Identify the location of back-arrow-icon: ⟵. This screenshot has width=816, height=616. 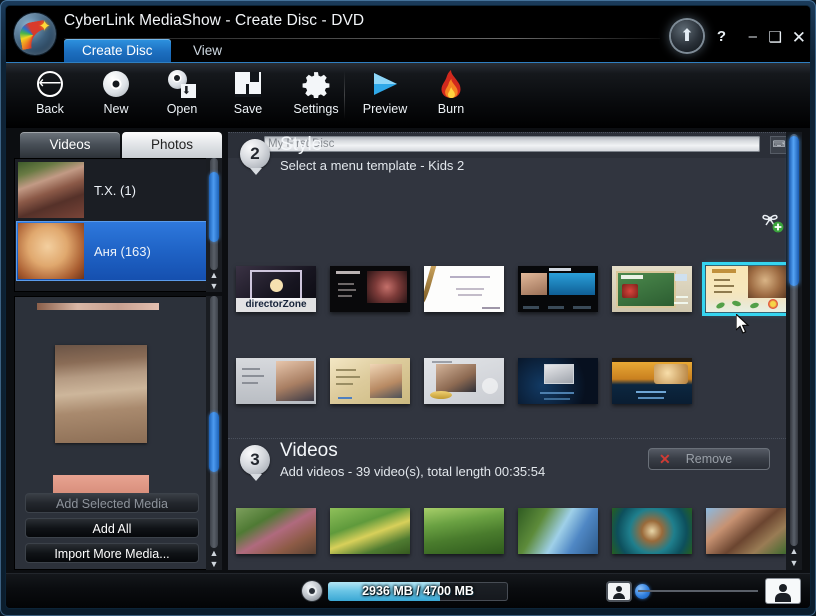
(50, 84).